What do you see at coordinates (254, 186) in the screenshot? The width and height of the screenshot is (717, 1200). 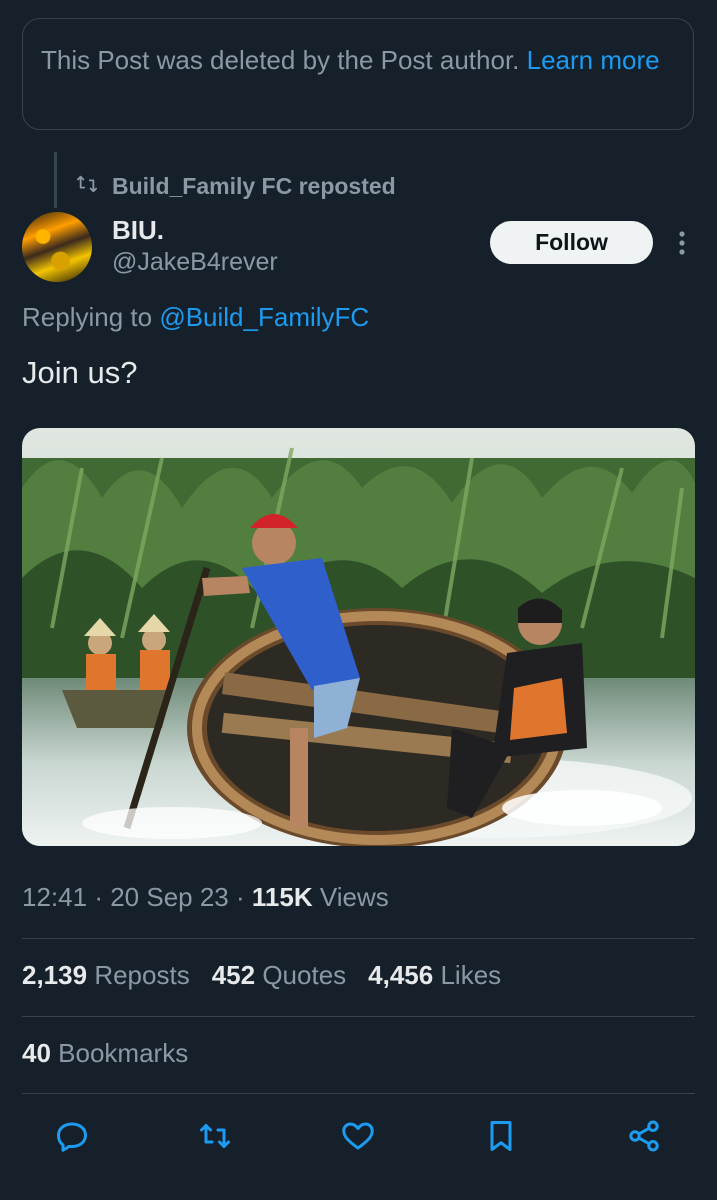 I see `repost-label: Build_Family FC reposted` at bounding box center [254, 186].